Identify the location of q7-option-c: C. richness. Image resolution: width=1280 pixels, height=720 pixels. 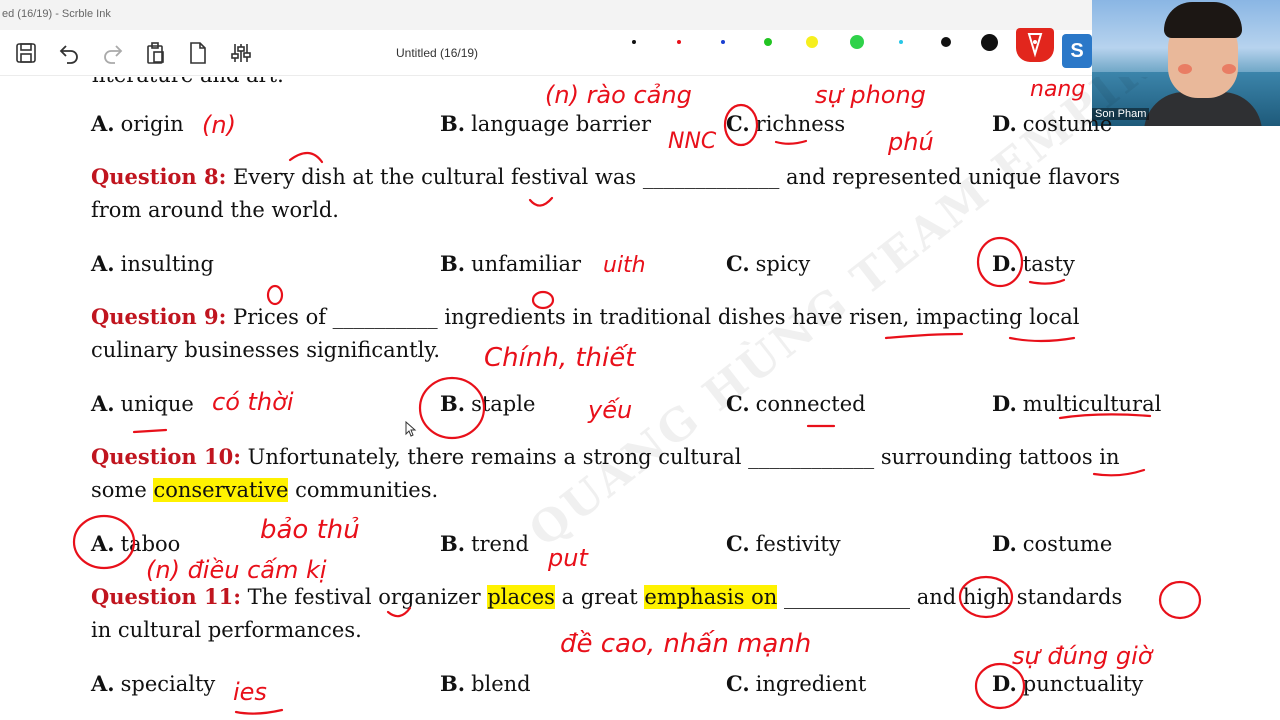
(786, 123).